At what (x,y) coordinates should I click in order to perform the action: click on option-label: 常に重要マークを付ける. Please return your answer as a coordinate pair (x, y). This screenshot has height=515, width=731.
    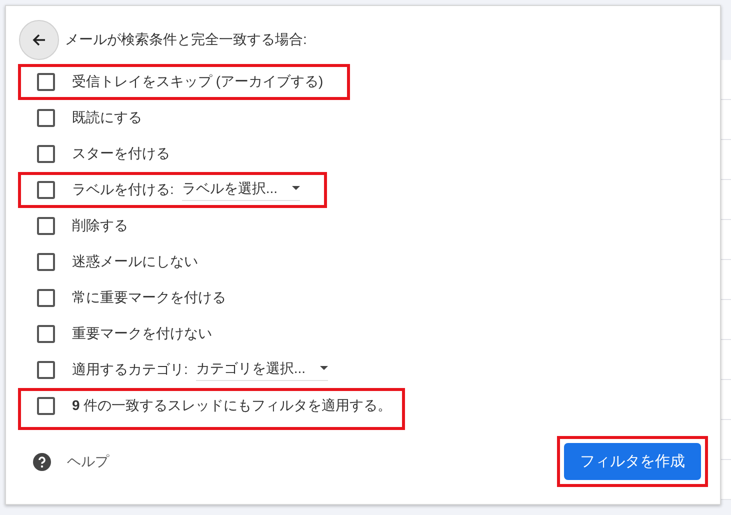
    Looking at the image, I should click on (149, 298).